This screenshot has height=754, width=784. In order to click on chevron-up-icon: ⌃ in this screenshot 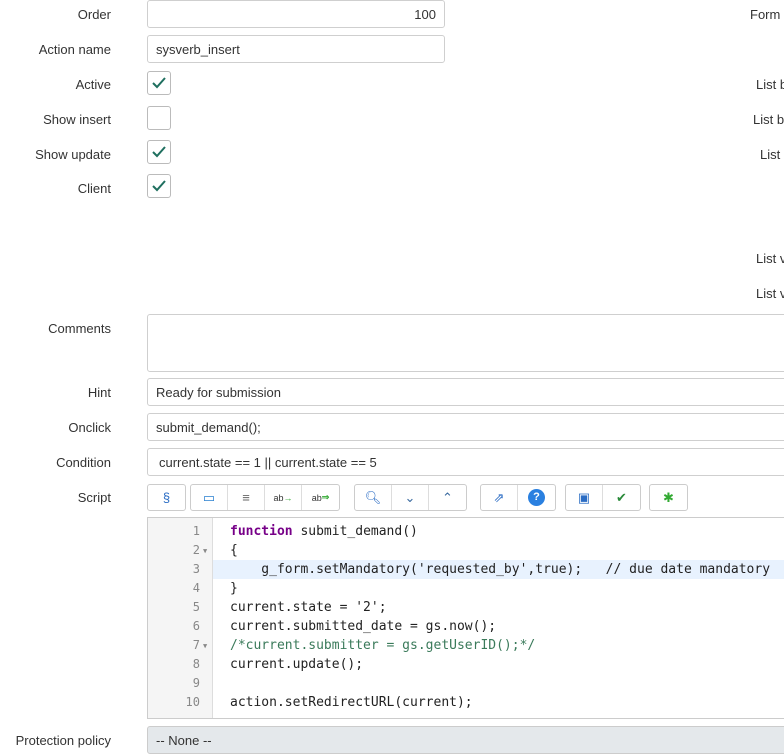, I will do `click(447, 497)`.